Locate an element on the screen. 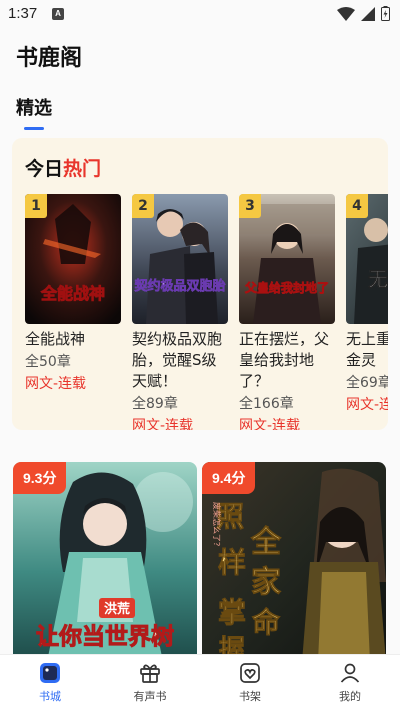  rank-badge: 3 is located at coordinates (250, 206).